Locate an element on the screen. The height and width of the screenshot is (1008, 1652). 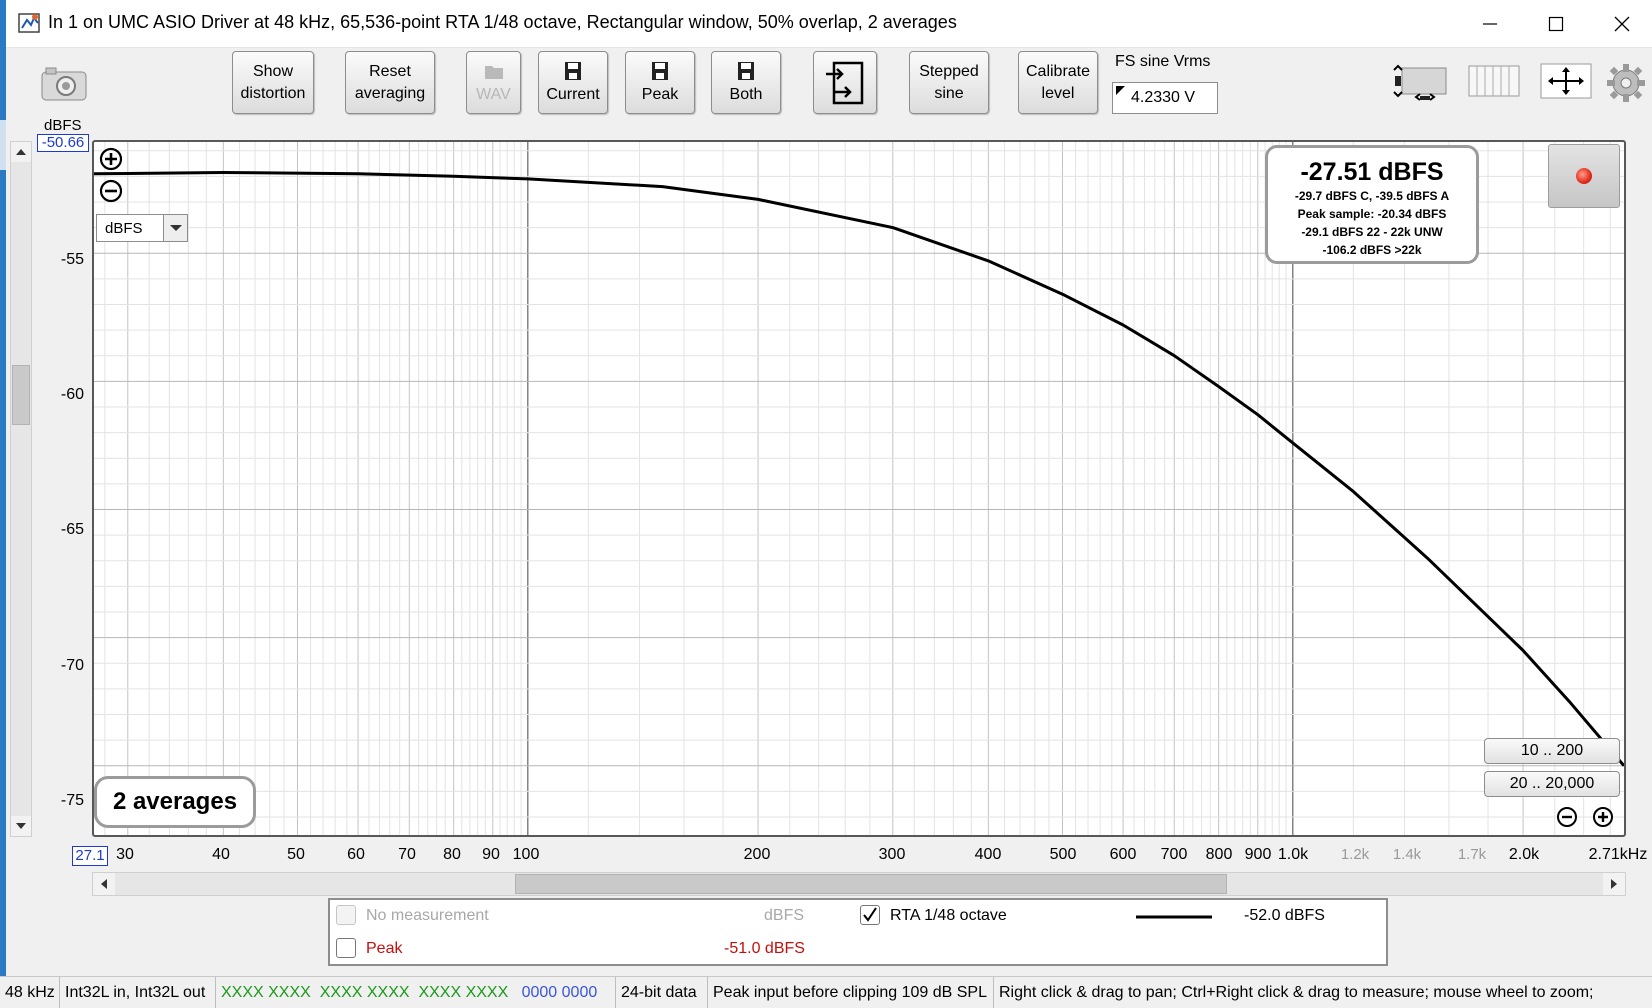
x-tick-label: 50 is located at coordinates (296, 854).